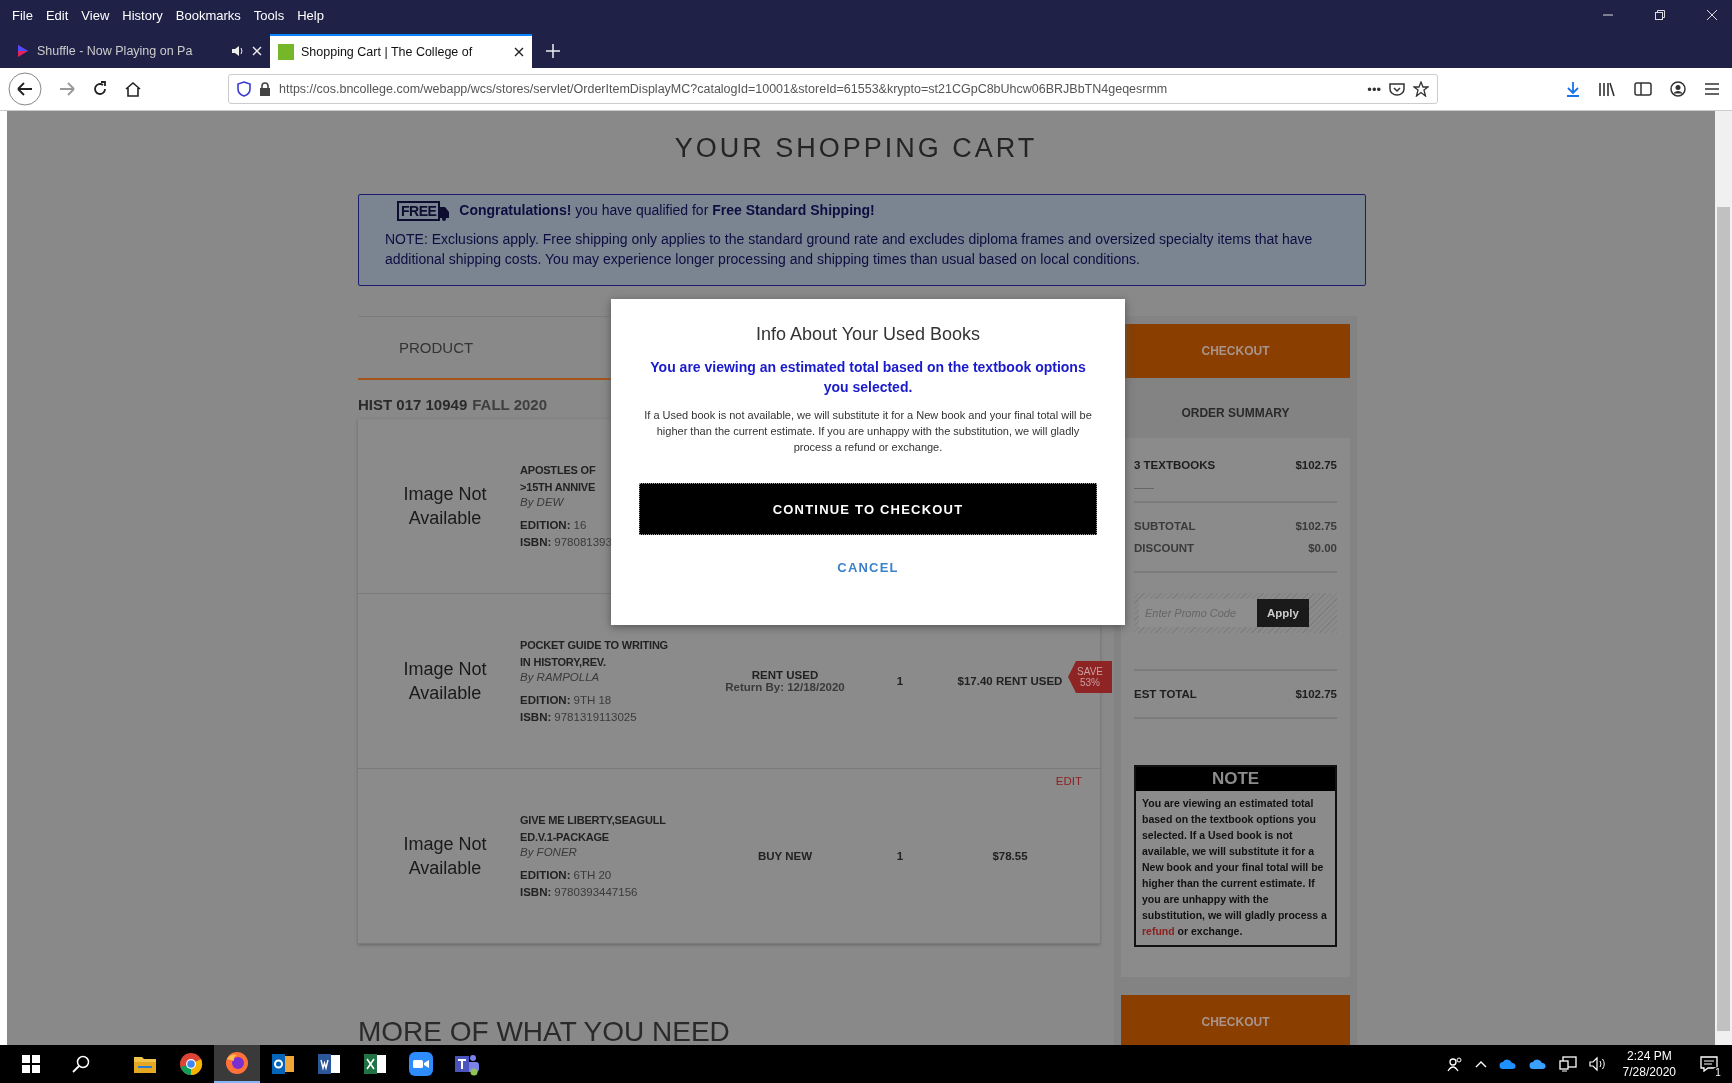 The image size is (1732, 1083). I want to click on summary-value: $102.75, so click(1316, 526).